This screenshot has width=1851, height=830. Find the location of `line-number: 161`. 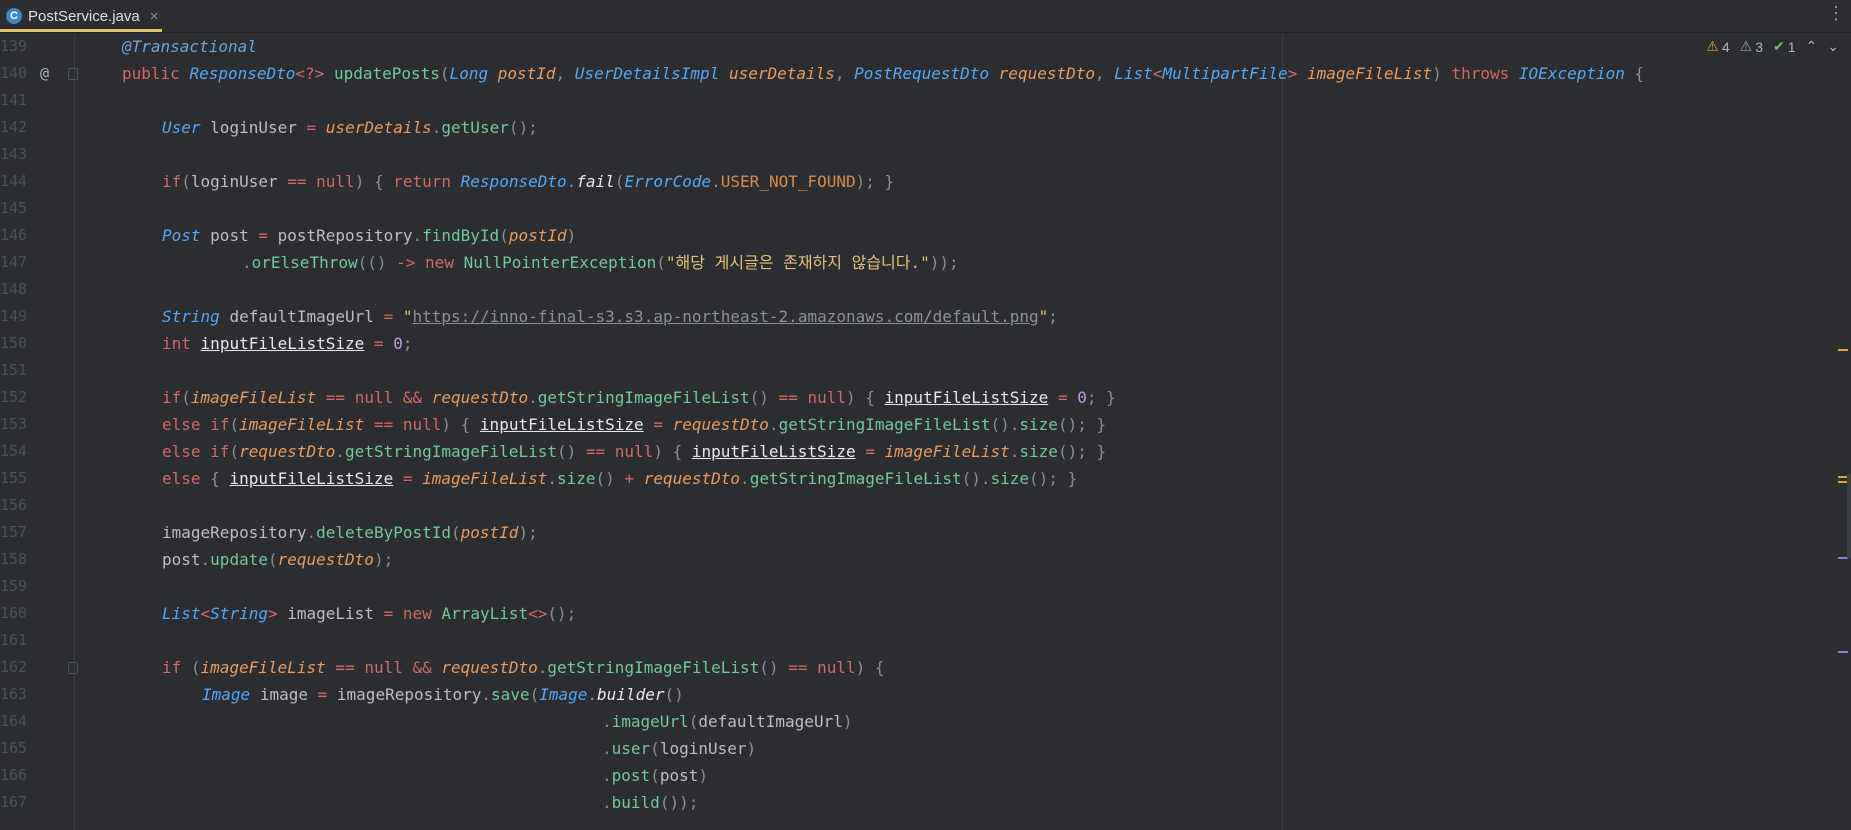

line-number: 161 is located at coordinates (14, 640).